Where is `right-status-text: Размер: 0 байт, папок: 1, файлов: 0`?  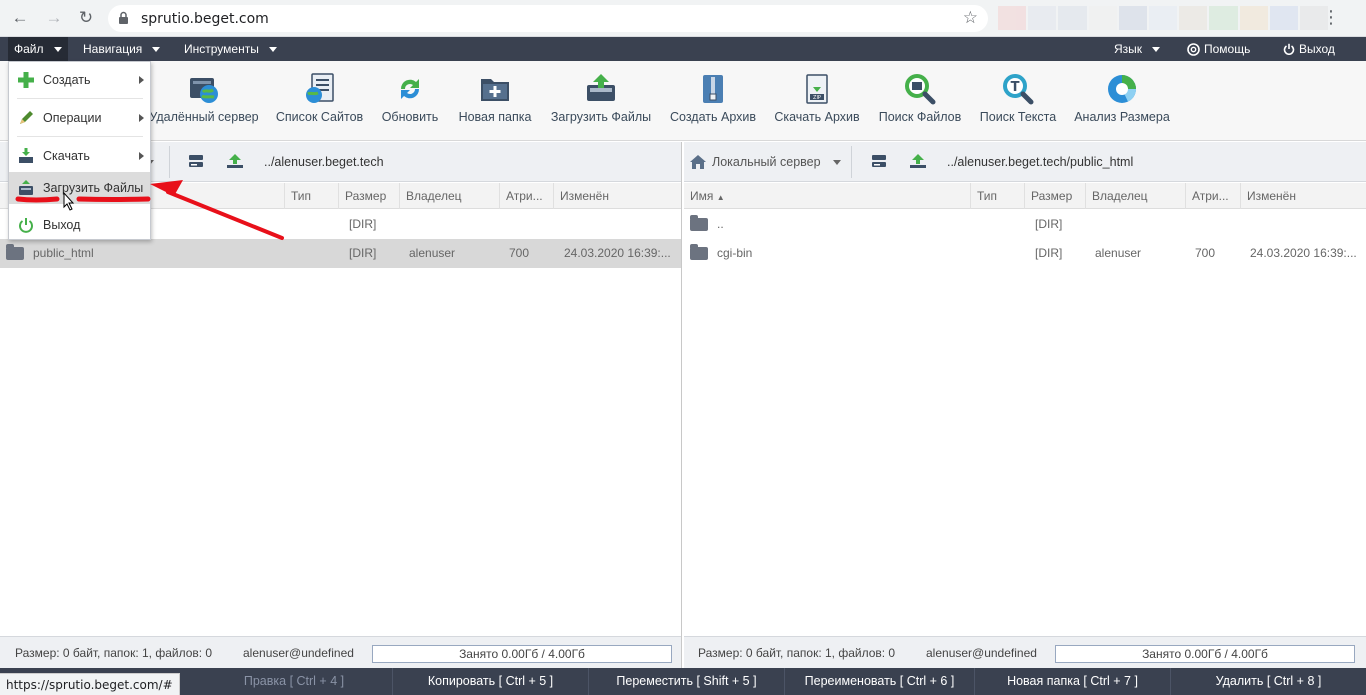
right-status-text: Размер: 0 байт, папок: 1, файлов: 0 is located at coordinates (797, 653).